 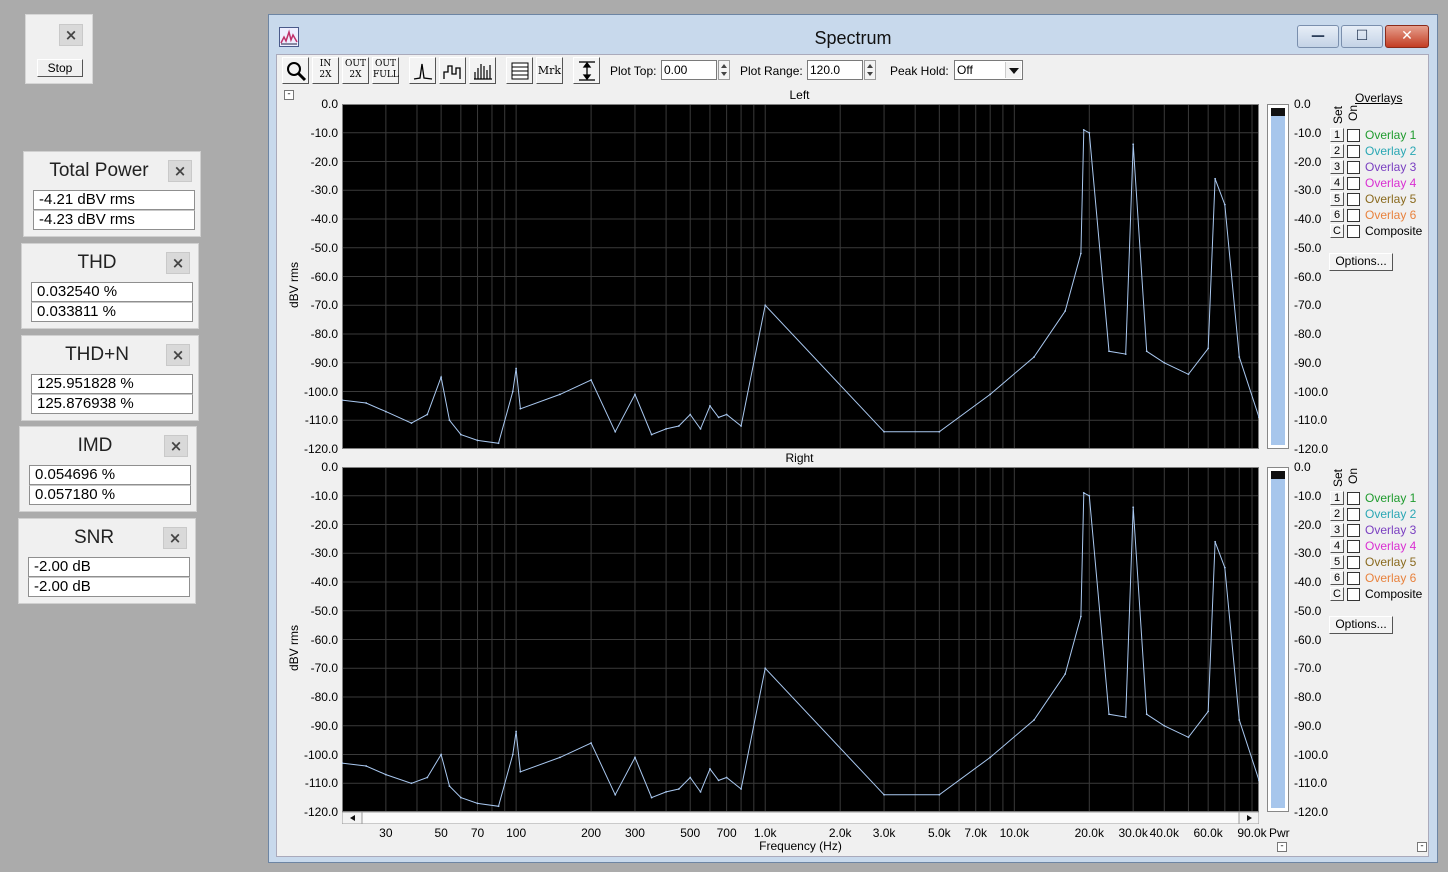 What do you see at coordinates (325, 75) in the screenshot?
I see `zoom-in-factor: 2X` at bounding box center [325, 75].